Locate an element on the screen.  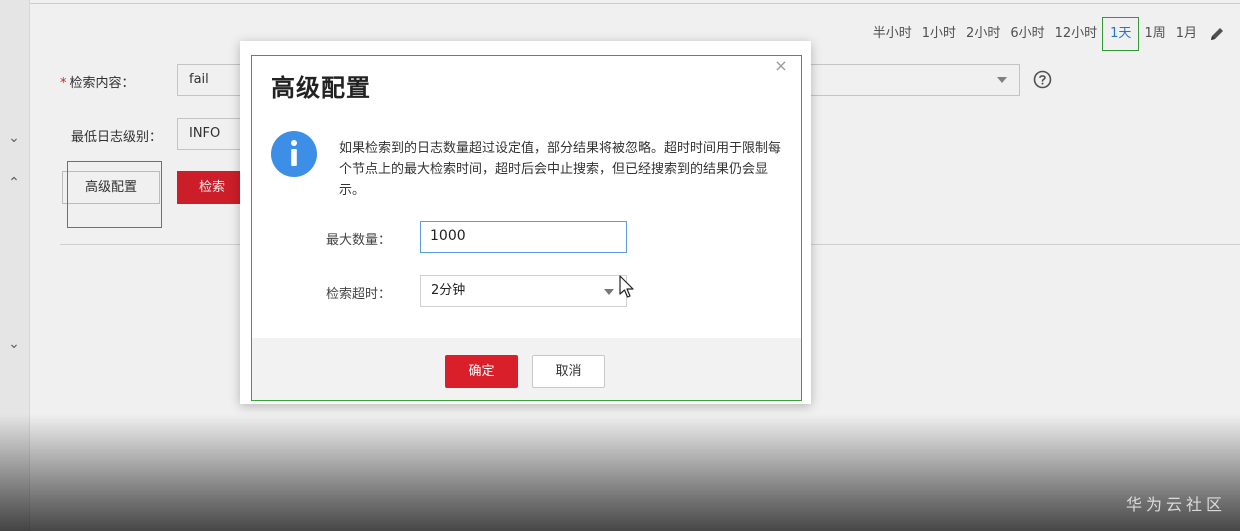
left-rail: ⌄ ⌃ ⌄ is located at coordinates (15, 265).